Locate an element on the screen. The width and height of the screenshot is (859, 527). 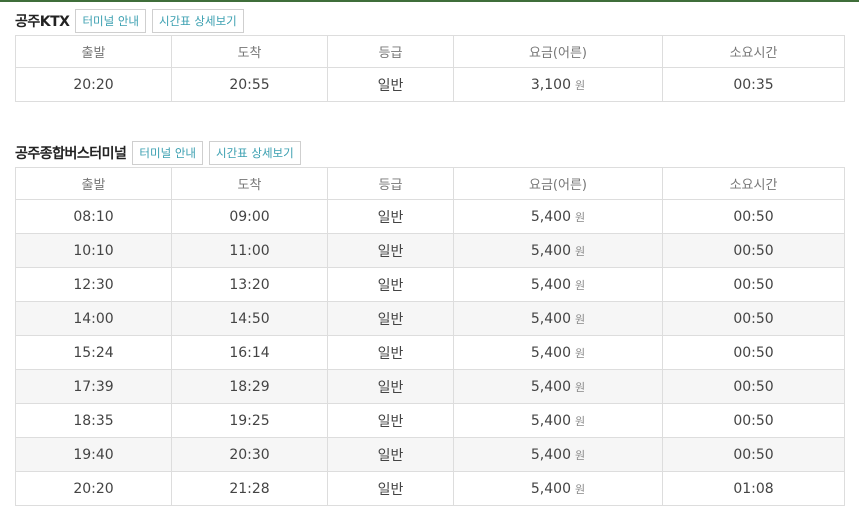
table-row: 10:10 11:00 일반 5,400 원 00:50 is located at coordinates (430, 250).